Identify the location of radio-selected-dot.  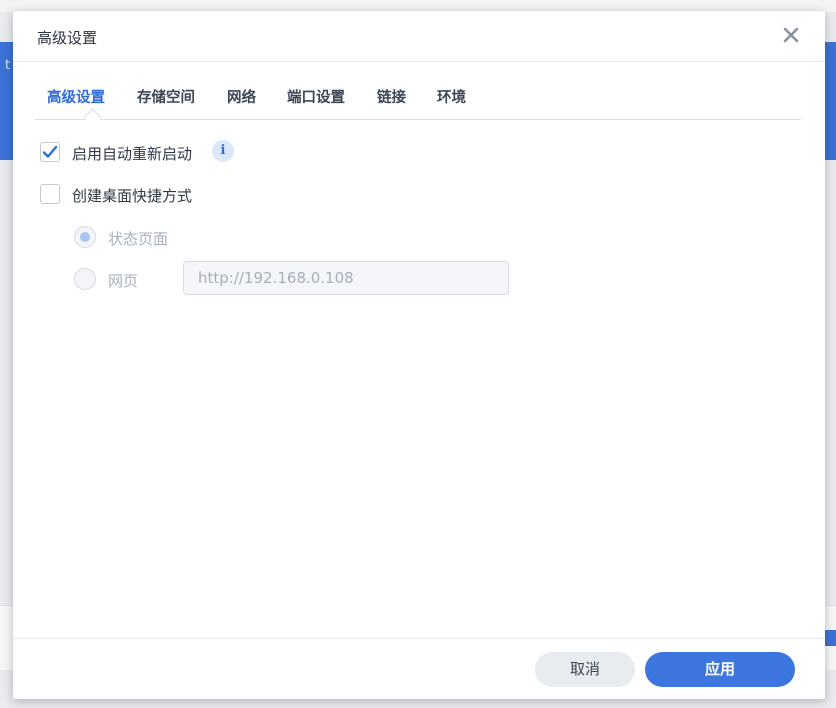
(85, 237).